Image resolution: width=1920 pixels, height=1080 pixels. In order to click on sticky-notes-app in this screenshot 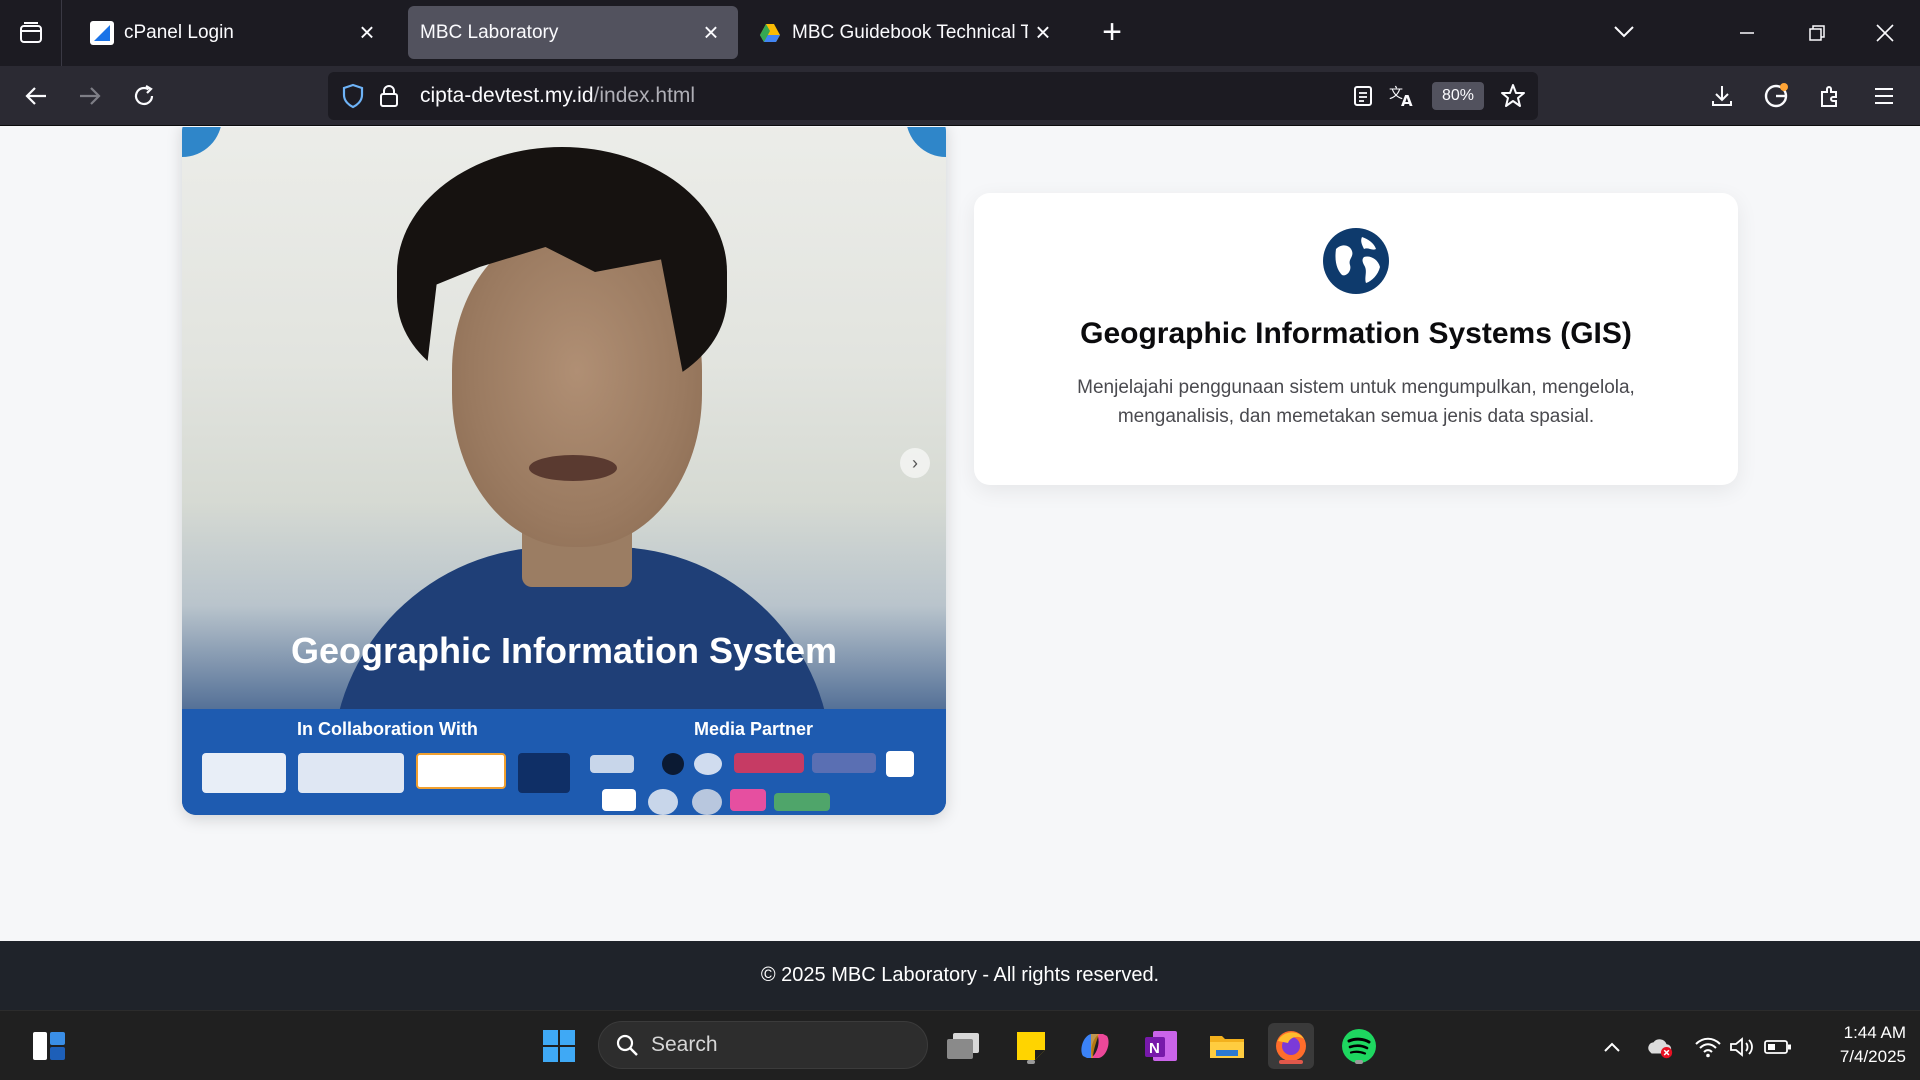, I will do `click(1031, 1046)`.